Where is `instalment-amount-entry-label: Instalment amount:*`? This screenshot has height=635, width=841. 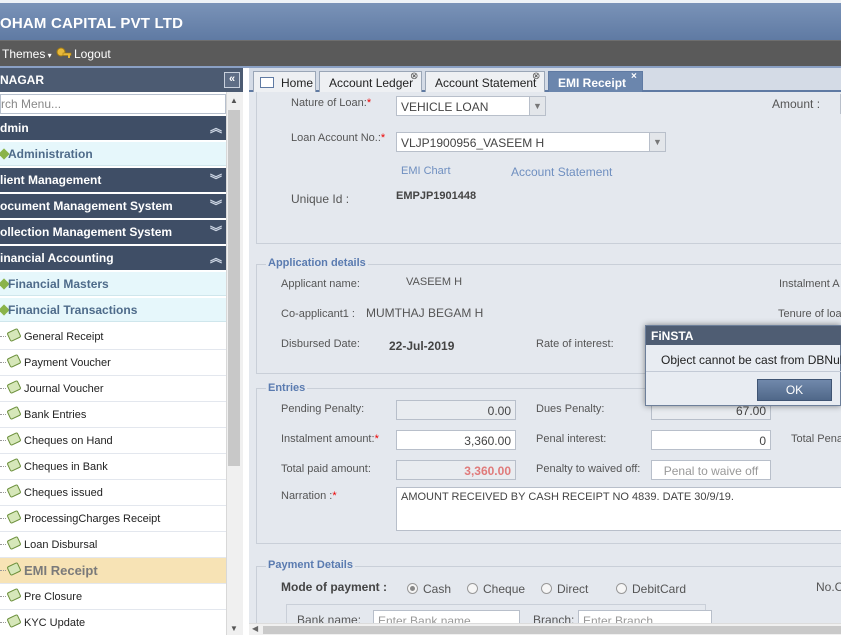
instalment-amount-entry-label: Instalment amount:* is located at coordinates (330, 439).